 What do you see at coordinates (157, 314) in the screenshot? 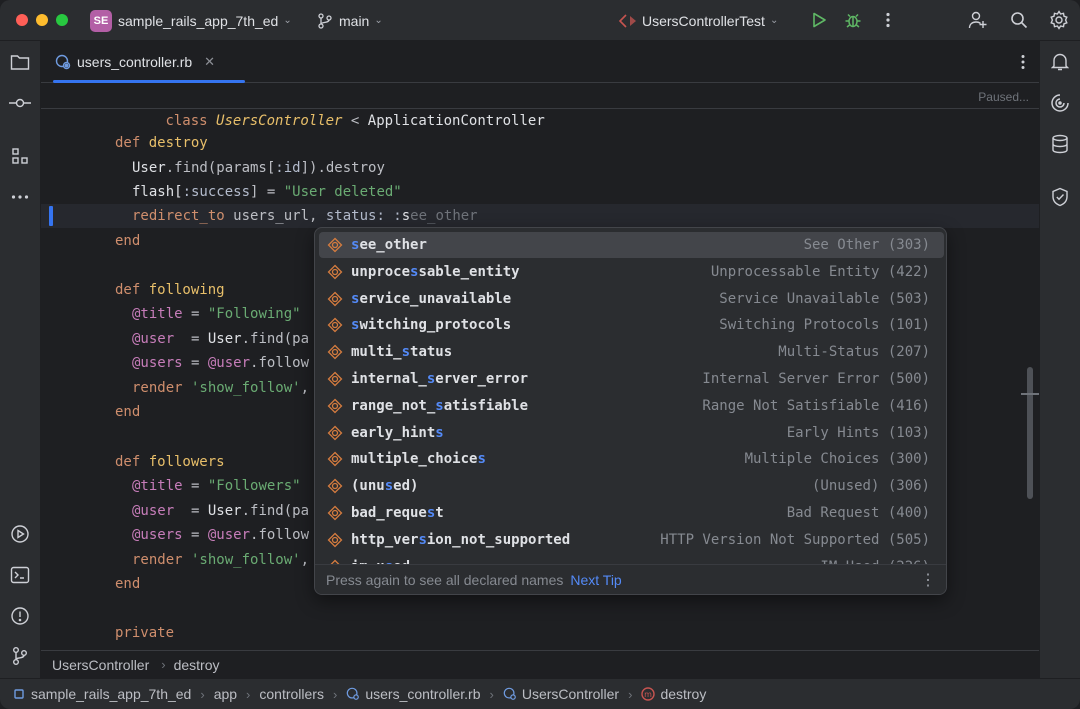
I see `code-token: @title` at bounding box center [157, 314].